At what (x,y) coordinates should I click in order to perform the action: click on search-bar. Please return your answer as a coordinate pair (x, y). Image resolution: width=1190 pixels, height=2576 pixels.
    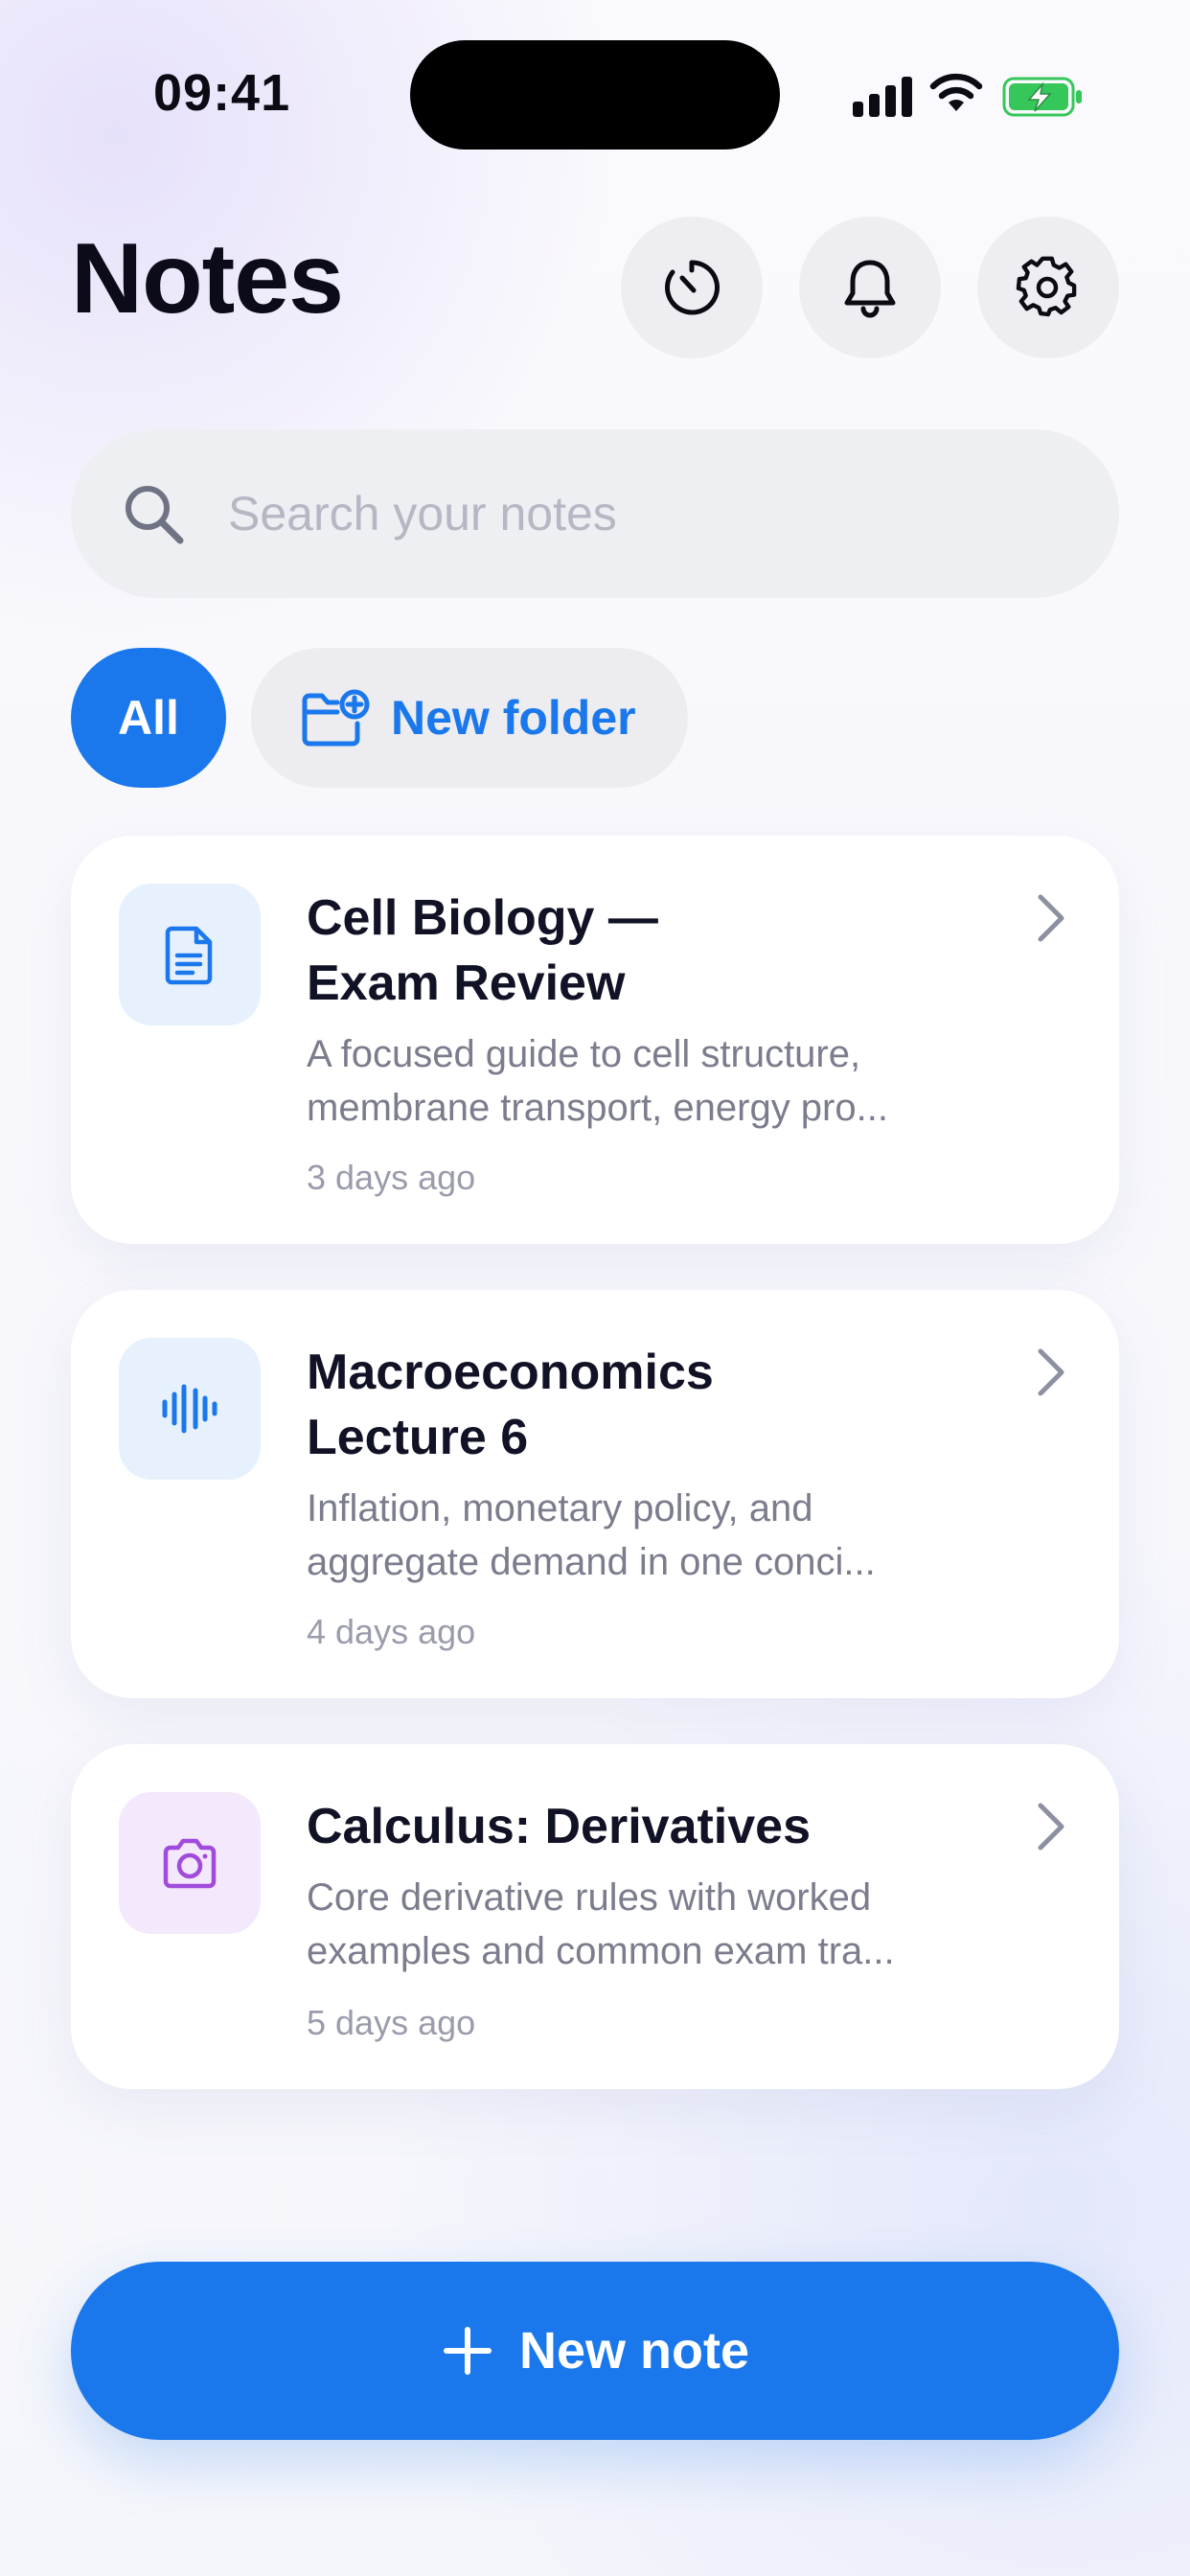
    Looking at the image, I should click on (595, 513).